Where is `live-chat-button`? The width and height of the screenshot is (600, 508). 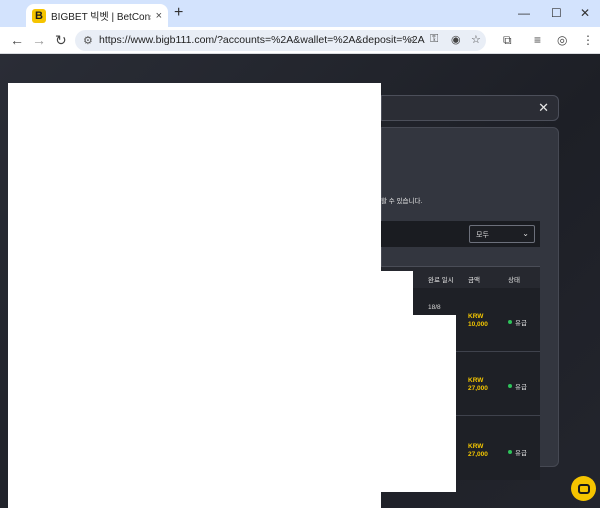
live-chat-button is located at coordinates (583, 488).